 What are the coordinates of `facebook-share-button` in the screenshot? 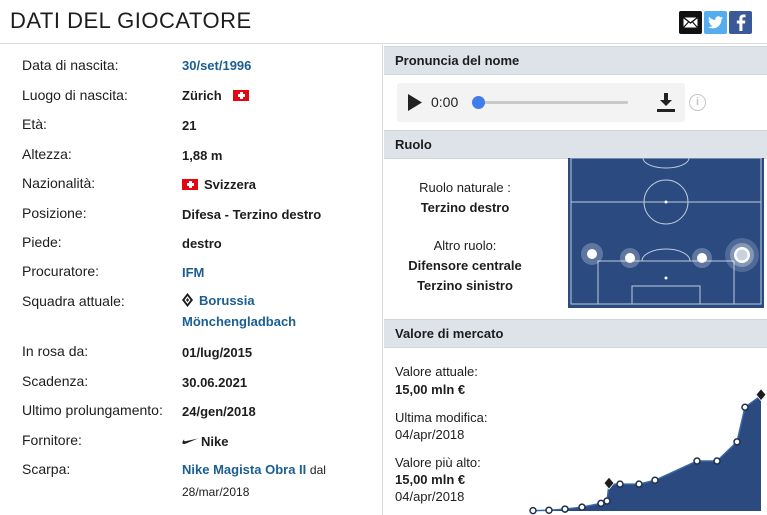 It's located at (740, 22).